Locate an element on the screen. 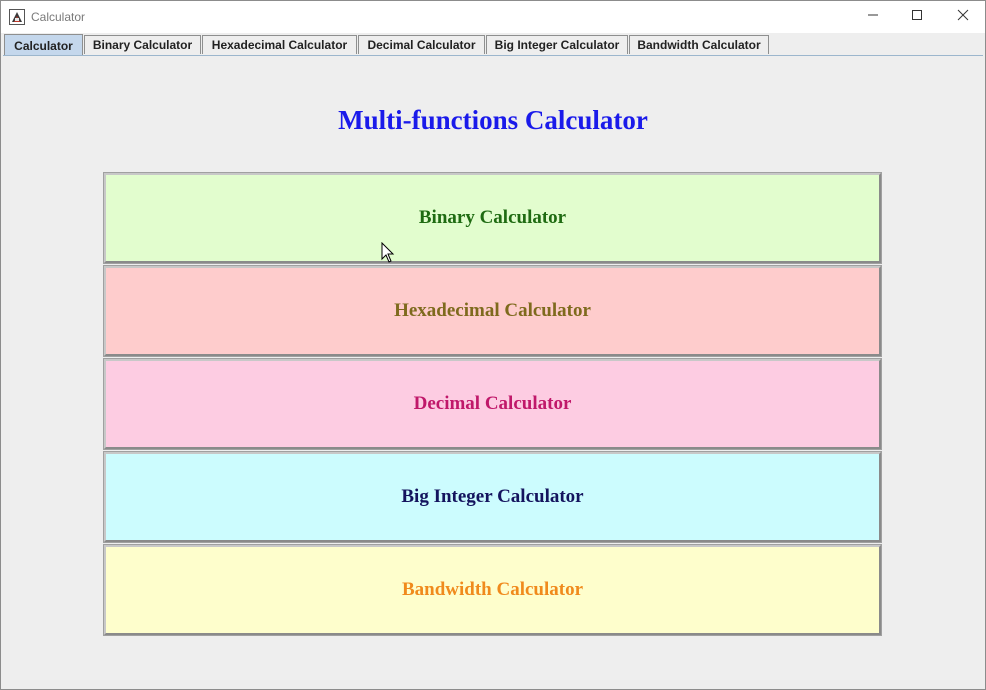 The width and height of the screenshot is (986, 690). binary-calculator-label: Binary Calculator is located at coordinates (492, 217).